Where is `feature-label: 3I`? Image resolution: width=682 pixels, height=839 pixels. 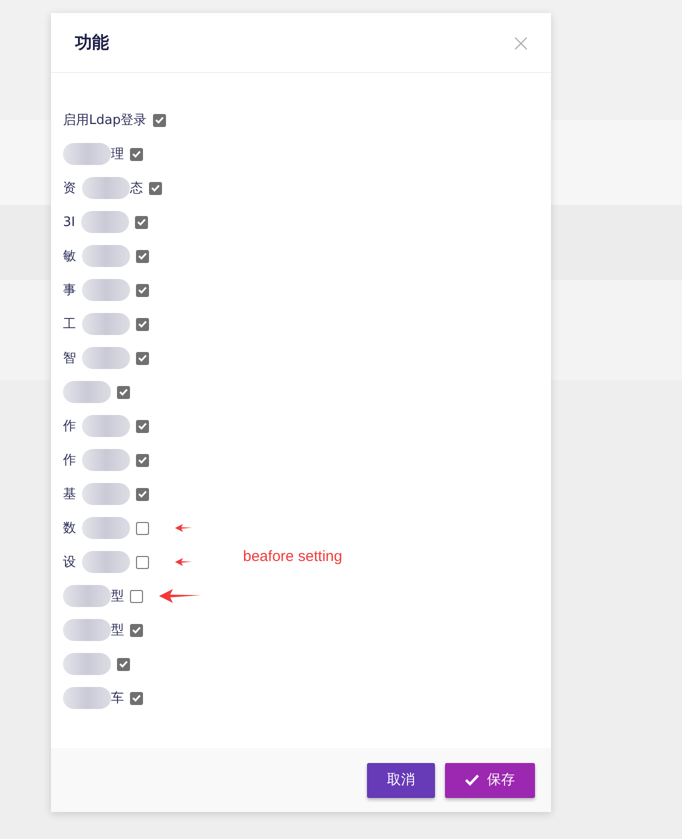
feature-label: 3I is located at coordinates (69, 222).